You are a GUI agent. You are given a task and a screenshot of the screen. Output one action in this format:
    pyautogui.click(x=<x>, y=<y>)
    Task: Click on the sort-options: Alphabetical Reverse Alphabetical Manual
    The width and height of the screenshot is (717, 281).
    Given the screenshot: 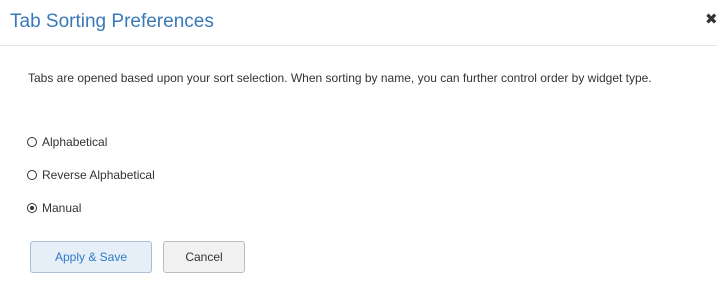 What is the action you would take?
    pyautogui.click(x=91, y=180)
    